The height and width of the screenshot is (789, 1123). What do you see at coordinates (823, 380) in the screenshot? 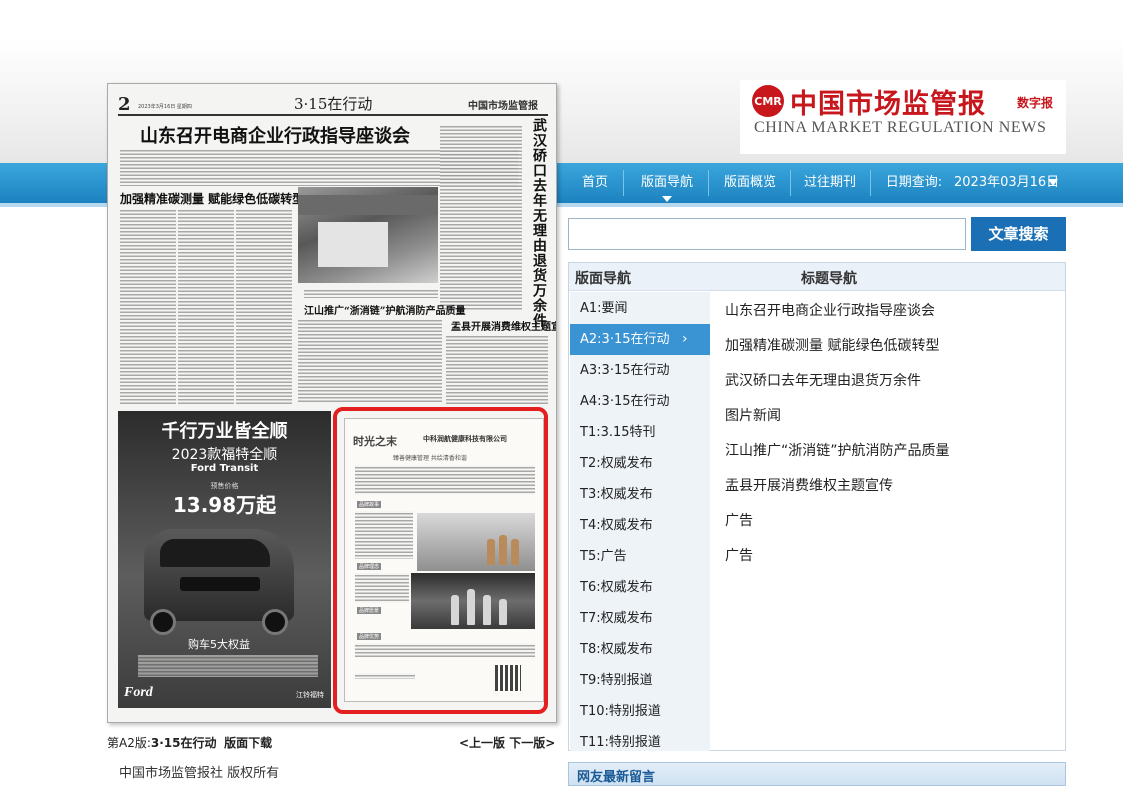
I see `title-link: 武汉硚口去年无理由退货万余件` at bounding box center [823, 380].